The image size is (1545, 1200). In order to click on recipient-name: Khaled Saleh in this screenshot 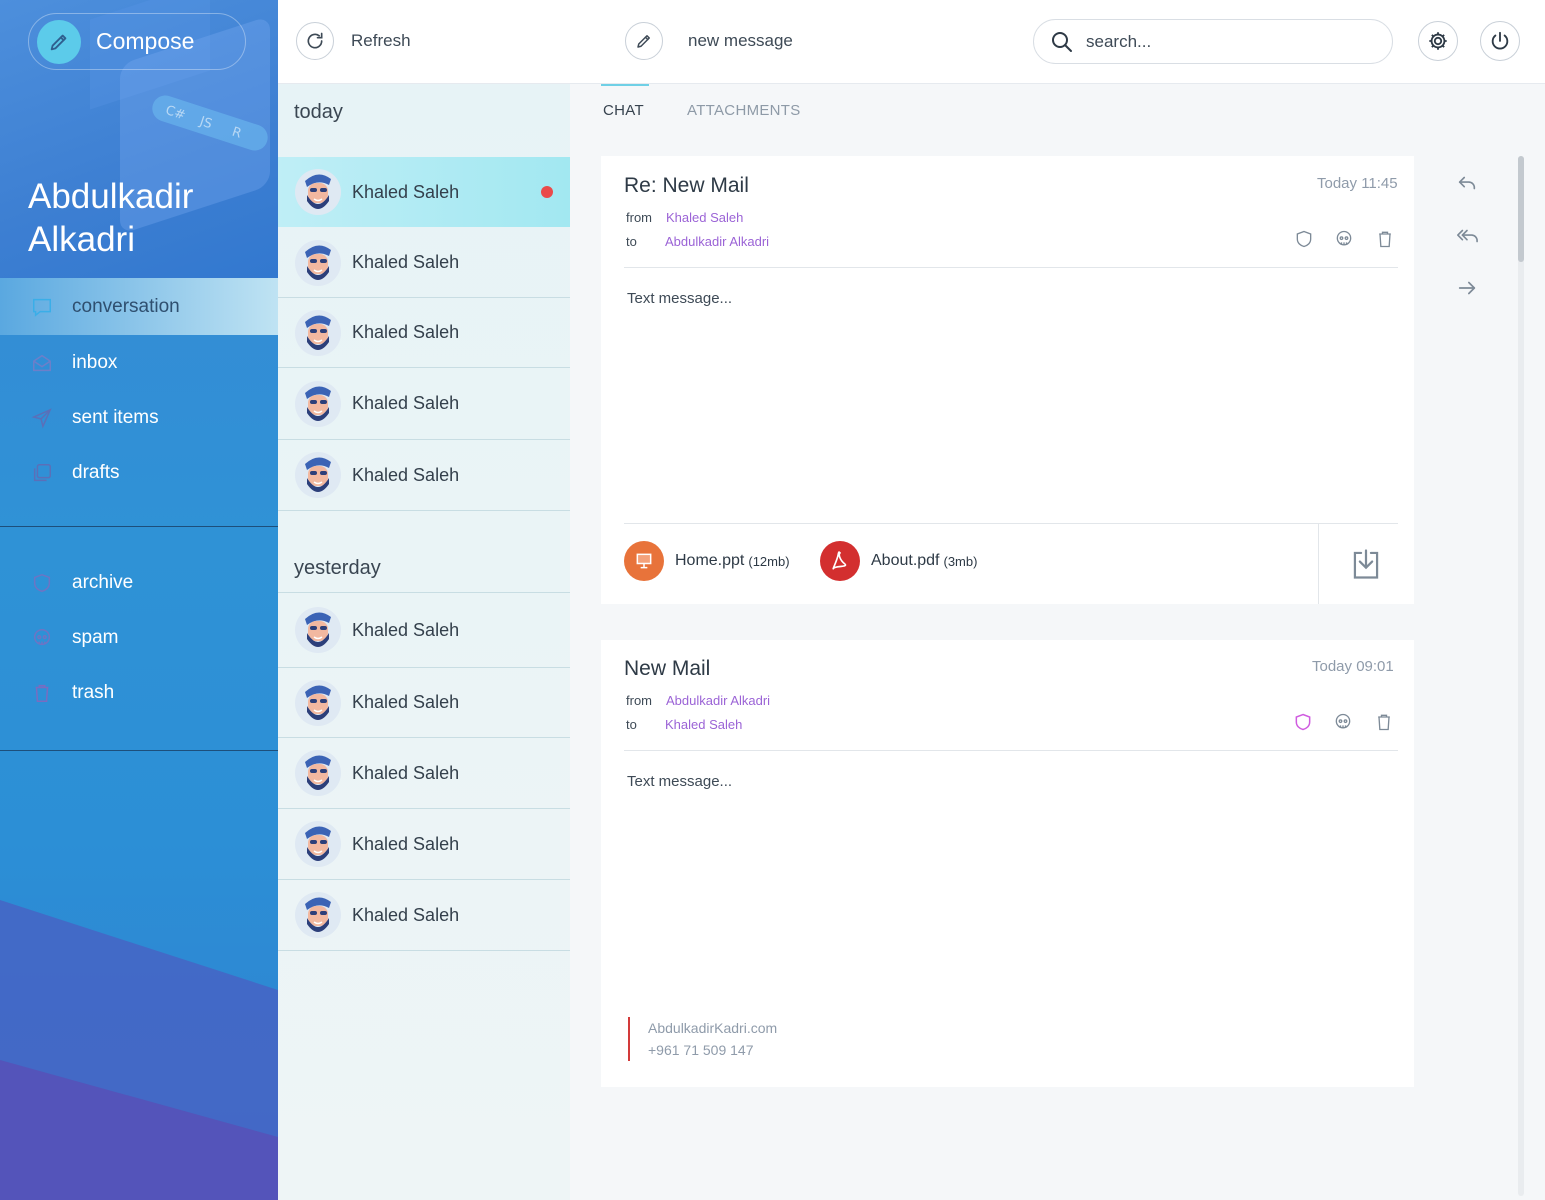, I will do `click(703, 724)`.